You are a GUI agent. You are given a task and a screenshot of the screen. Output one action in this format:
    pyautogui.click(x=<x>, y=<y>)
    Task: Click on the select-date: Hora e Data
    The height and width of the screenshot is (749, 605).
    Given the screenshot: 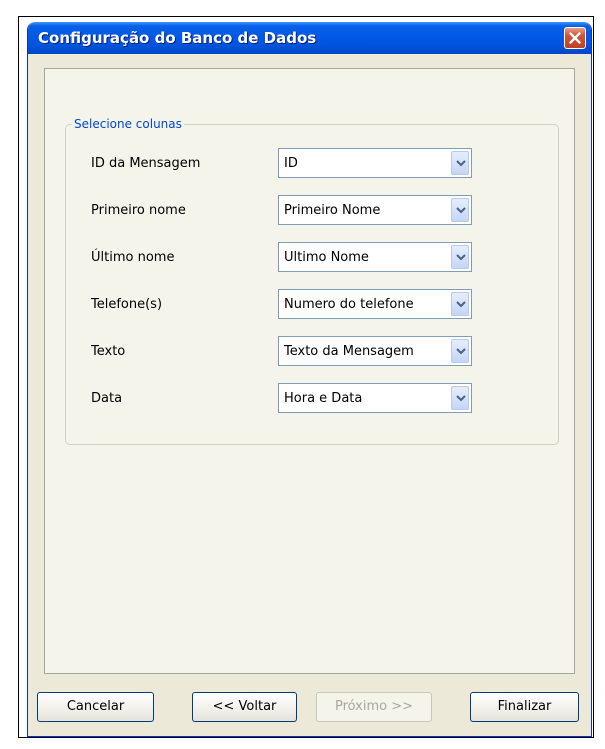 What is the action you would take?
    pyautogui.click(x=375, y=398)
    